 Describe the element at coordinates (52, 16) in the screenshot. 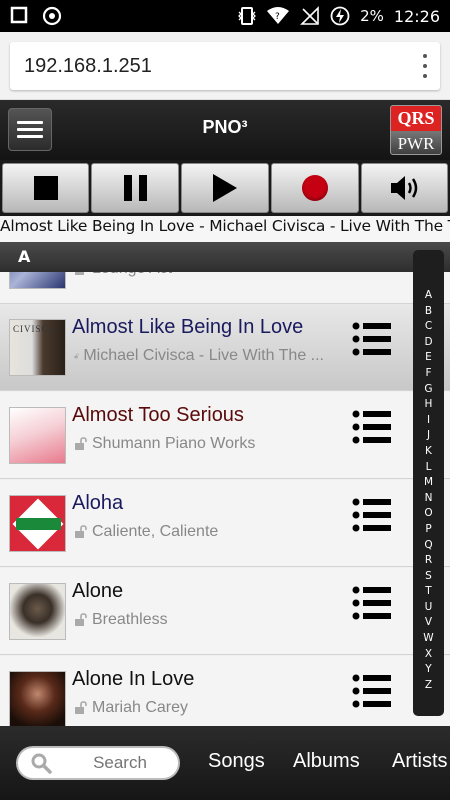

I see `circle-notification-icon` at that location.